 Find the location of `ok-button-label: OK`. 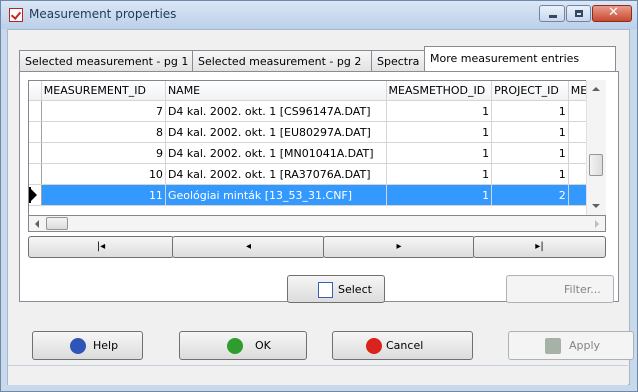

ok-button-label: OK is located at coordinates (263, 345).